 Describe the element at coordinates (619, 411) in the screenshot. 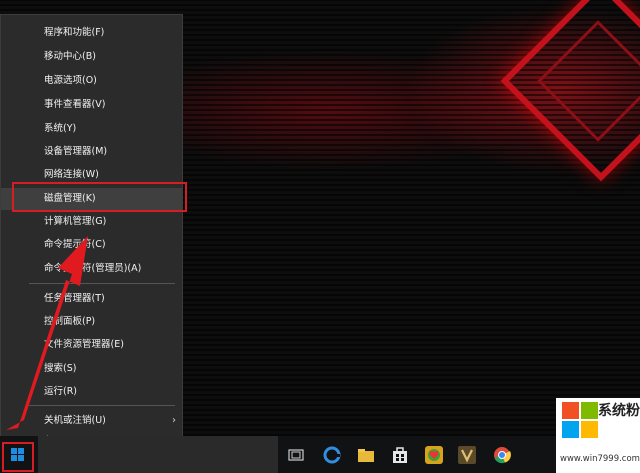

I see `watermark-title: 系统粉` at that location.